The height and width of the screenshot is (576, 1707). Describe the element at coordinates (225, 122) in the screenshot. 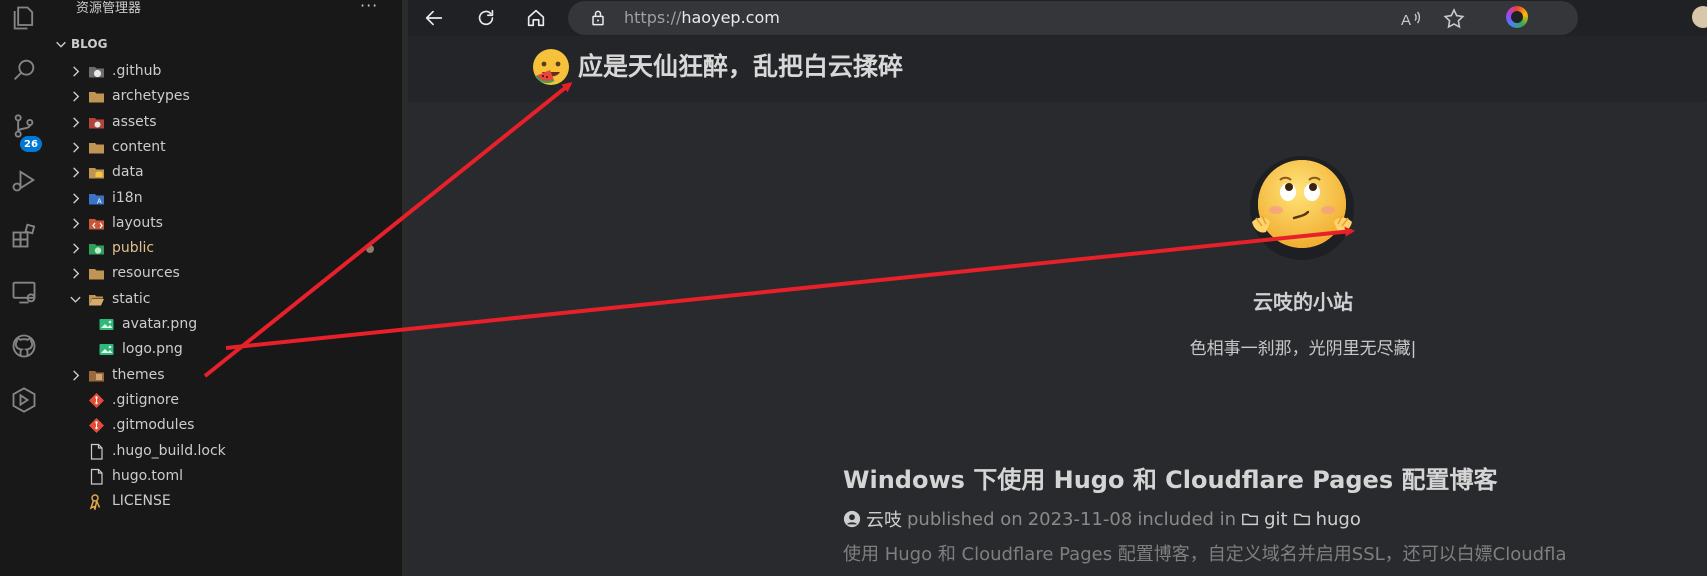

I see `tree-item-assets: assets` at that location.